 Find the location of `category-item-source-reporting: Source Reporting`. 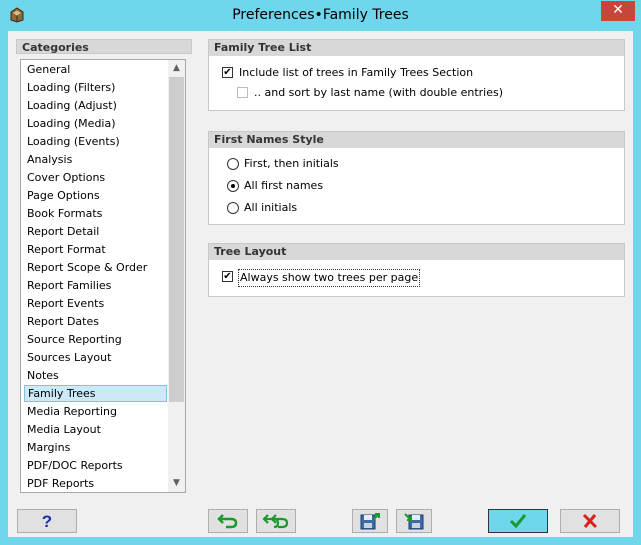

category-item-source-reporting: Source Reporting is located at coordinates (95, 339).